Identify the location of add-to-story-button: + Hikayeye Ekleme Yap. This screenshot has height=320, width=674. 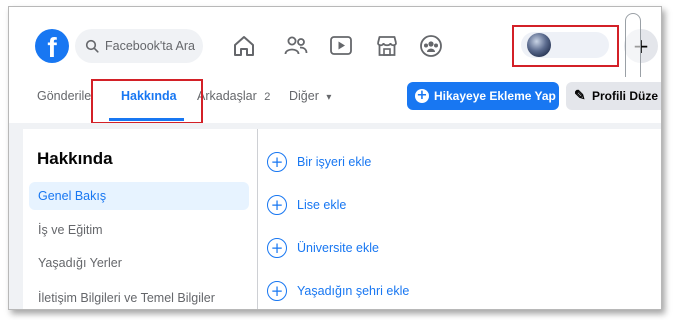
(483, 96).